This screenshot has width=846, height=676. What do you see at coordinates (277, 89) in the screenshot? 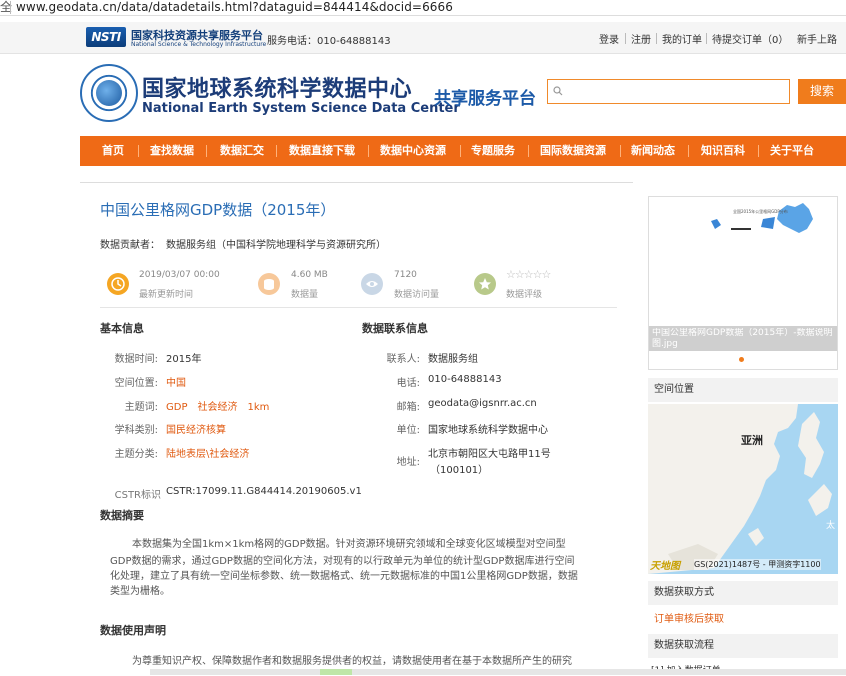
I see `site-title: 国家地球系统科学数据中心` at bounding box center [277, 89].